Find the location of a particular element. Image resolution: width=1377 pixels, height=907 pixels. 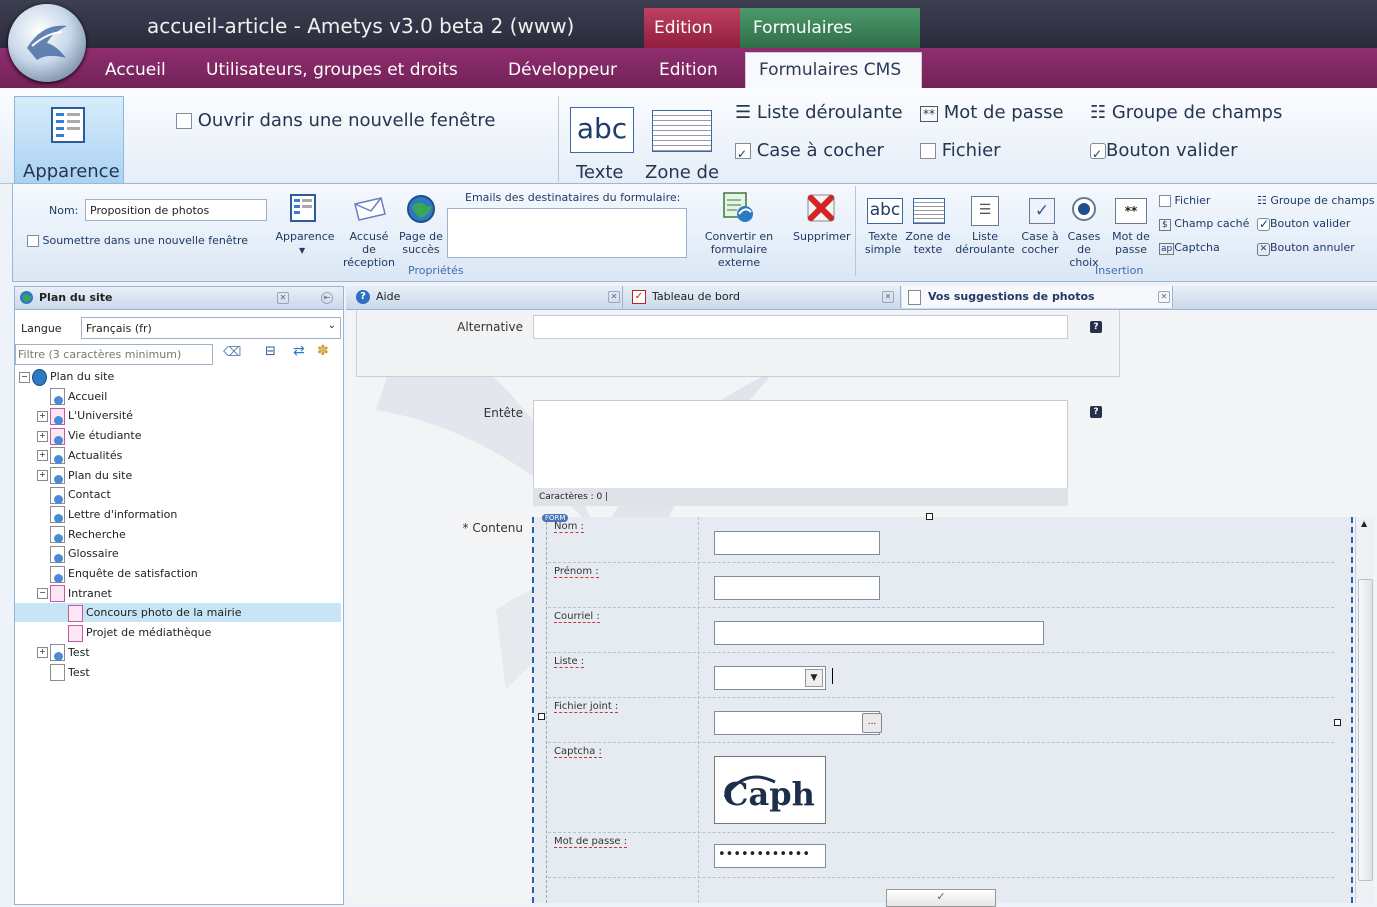

submit-button: ✓ is located at coordinates (941, 898).